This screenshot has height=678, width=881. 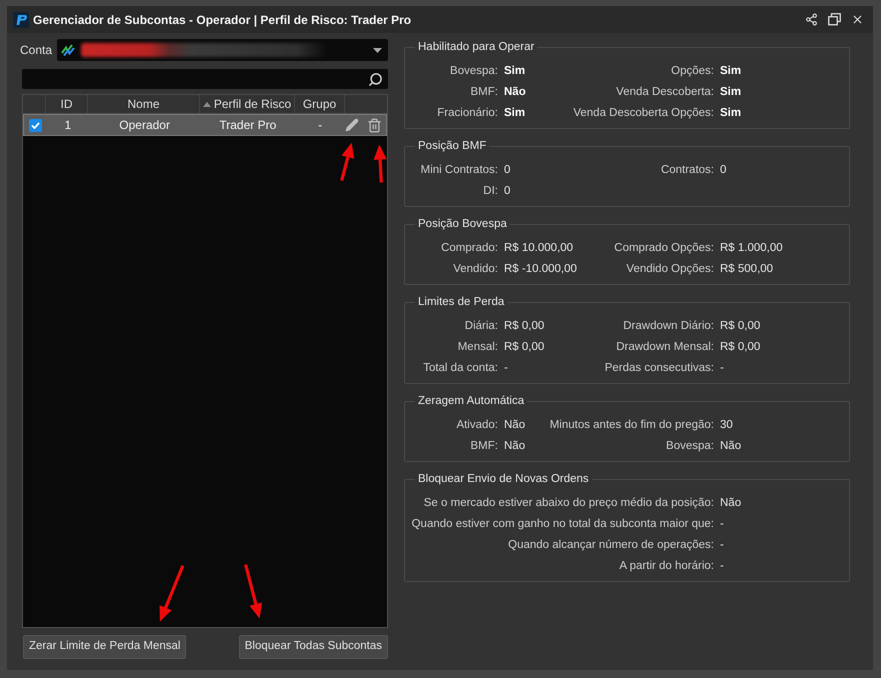 I want to click on pencil-icon, so click(x=352, y=125).